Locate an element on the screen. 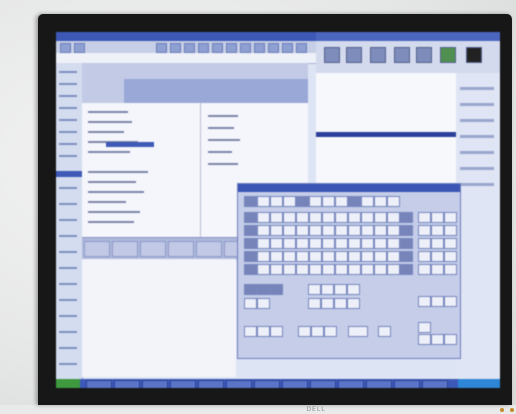  right-window-selected-row is located at coordinates (386, 134).